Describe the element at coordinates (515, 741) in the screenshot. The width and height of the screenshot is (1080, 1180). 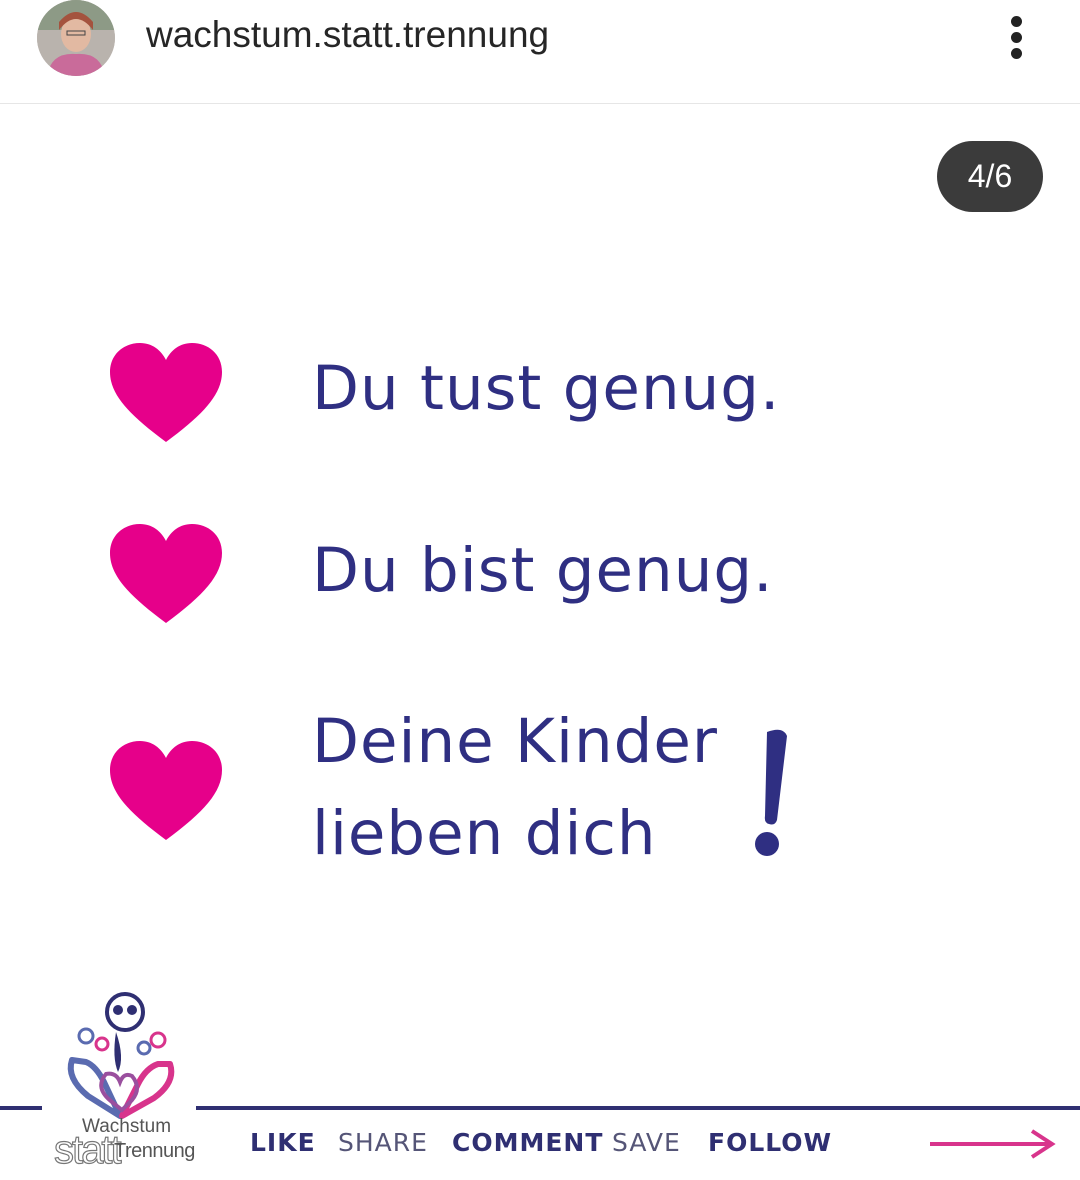
I see `affirmation-line-3a: Deine Kinder` at that location.